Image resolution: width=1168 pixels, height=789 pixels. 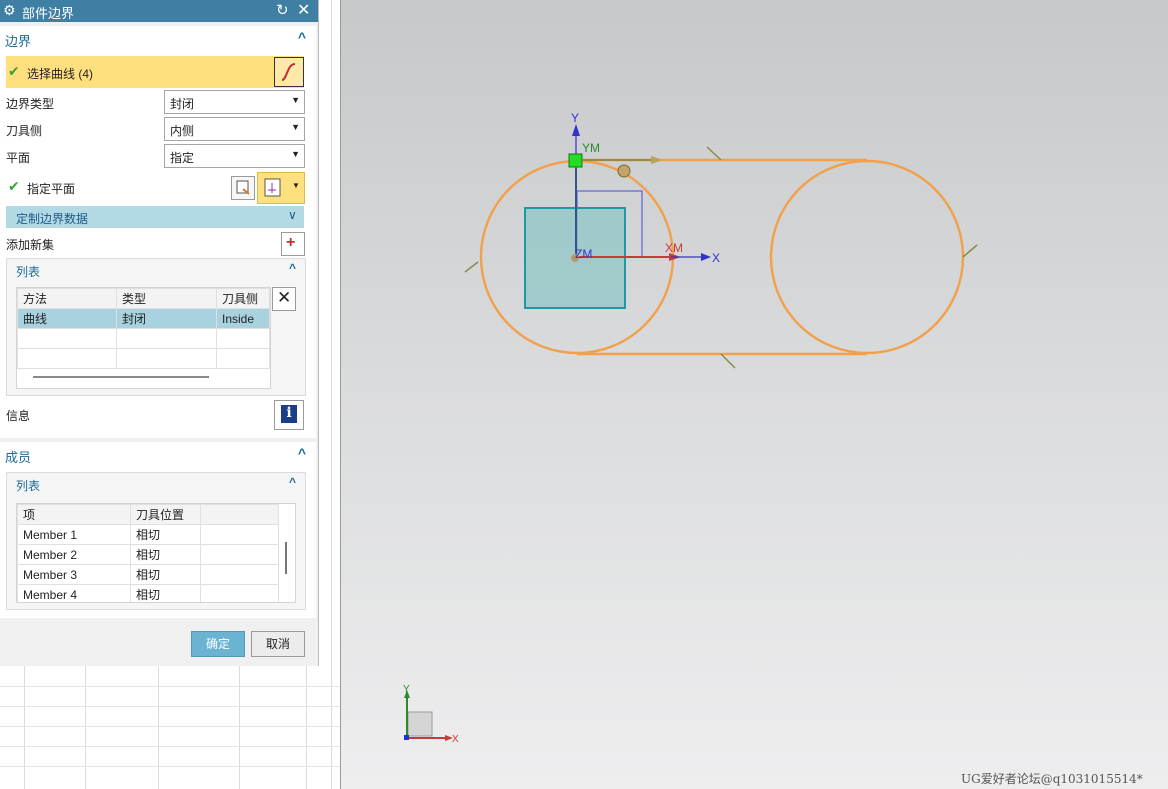 I want to click on plane-select: 指定 ▼, so click(x=234, y=156).